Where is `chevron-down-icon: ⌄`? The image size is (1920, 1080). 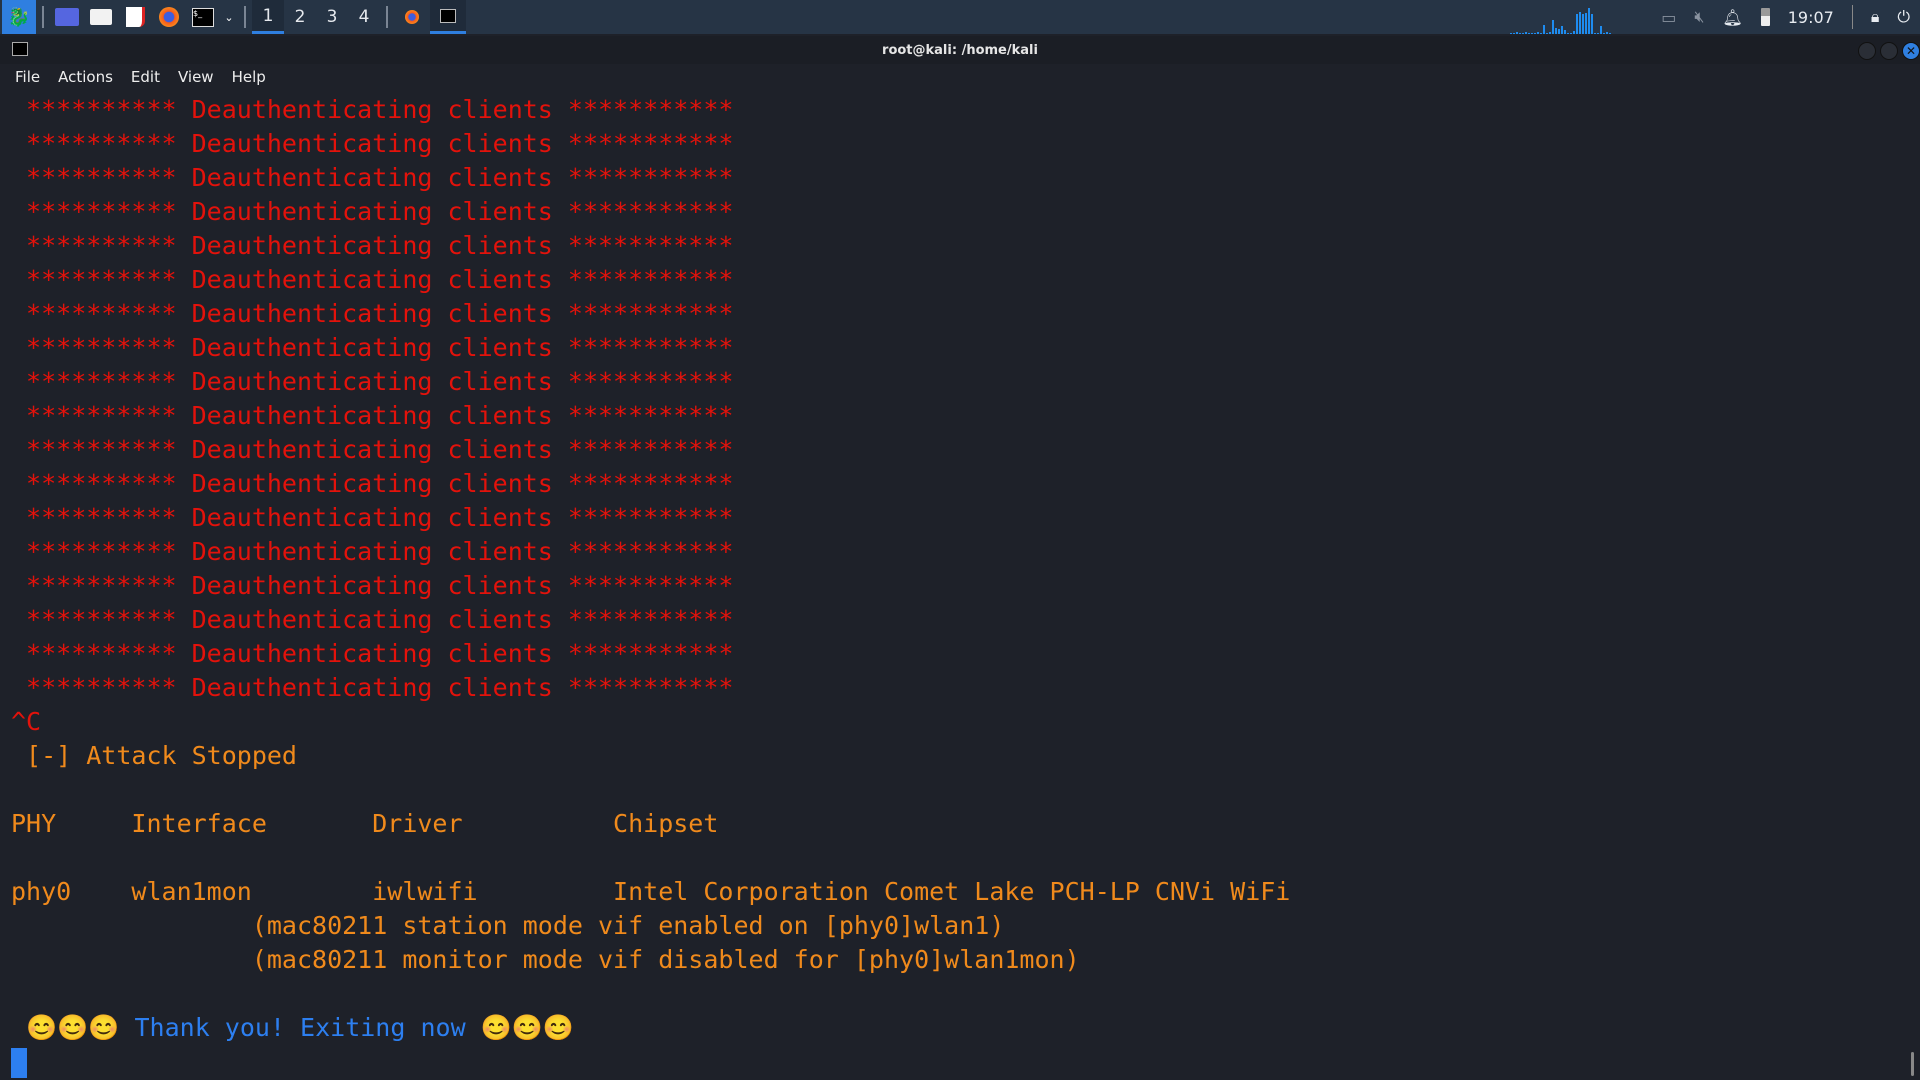 chevron-down-icon: ⌄ is located at coordinates (229, 17).